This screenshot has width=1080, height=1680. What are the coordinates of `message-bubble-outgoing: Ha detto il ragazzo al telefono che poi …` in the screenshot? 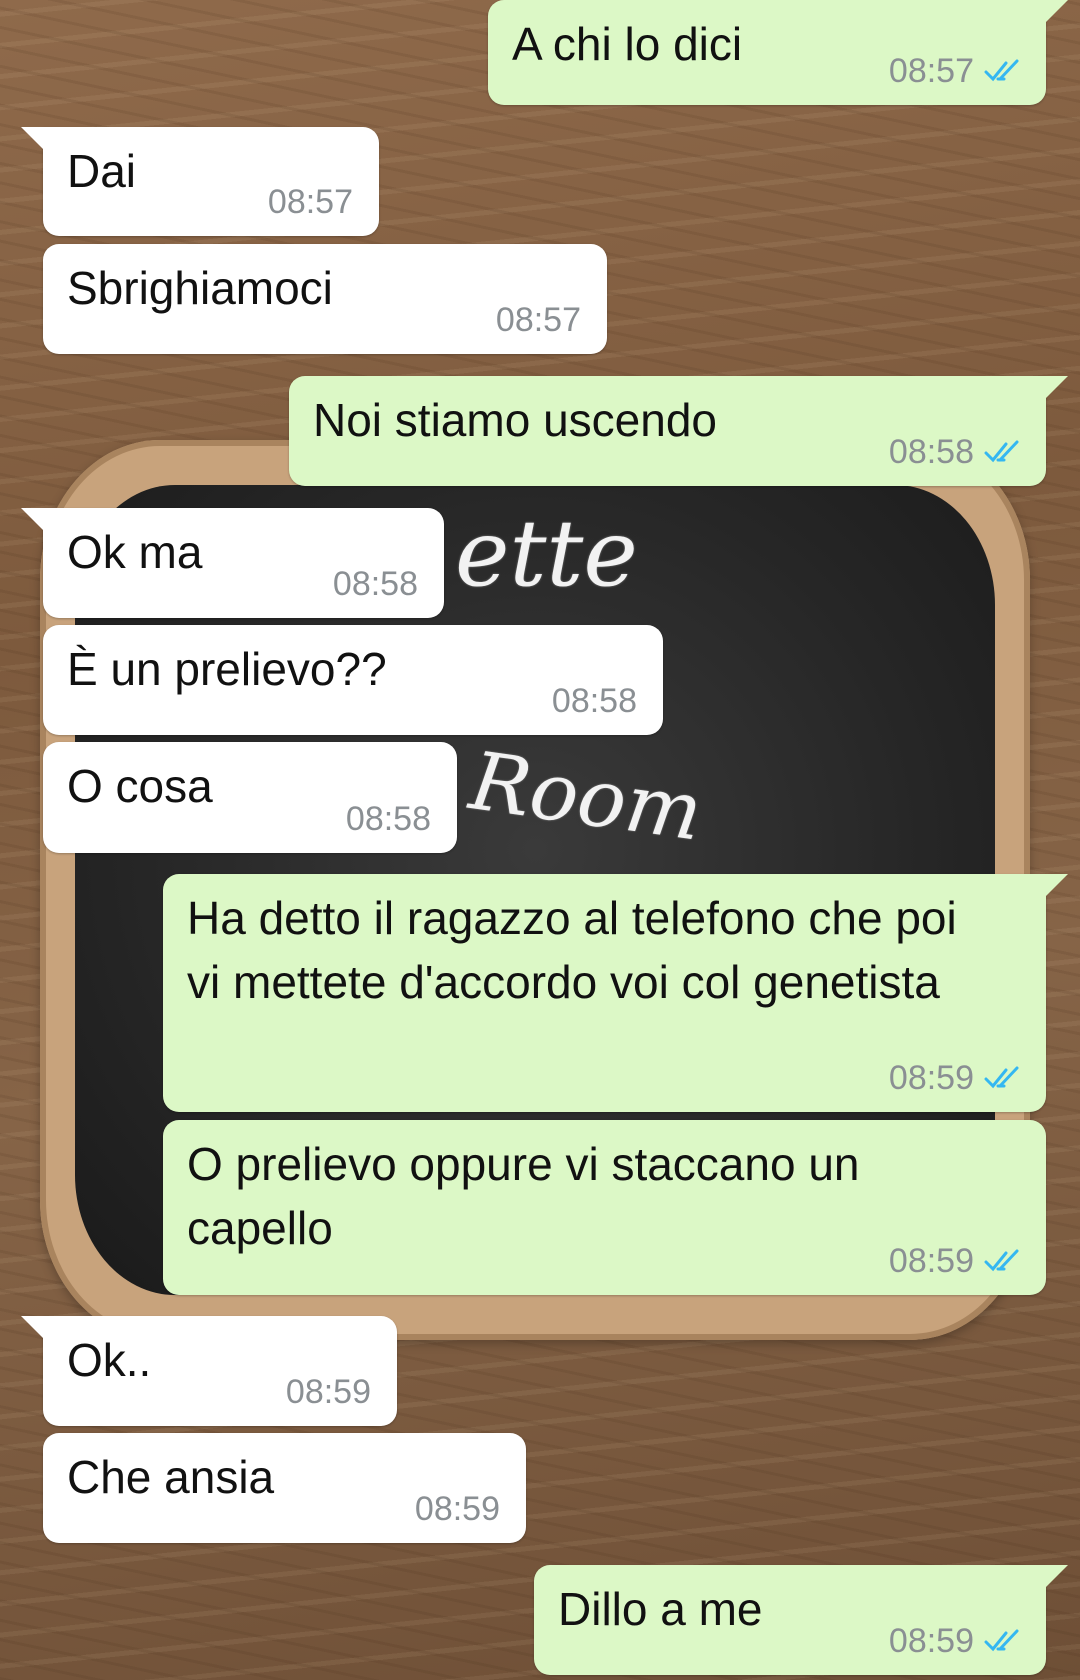 It's located at (615, 993).